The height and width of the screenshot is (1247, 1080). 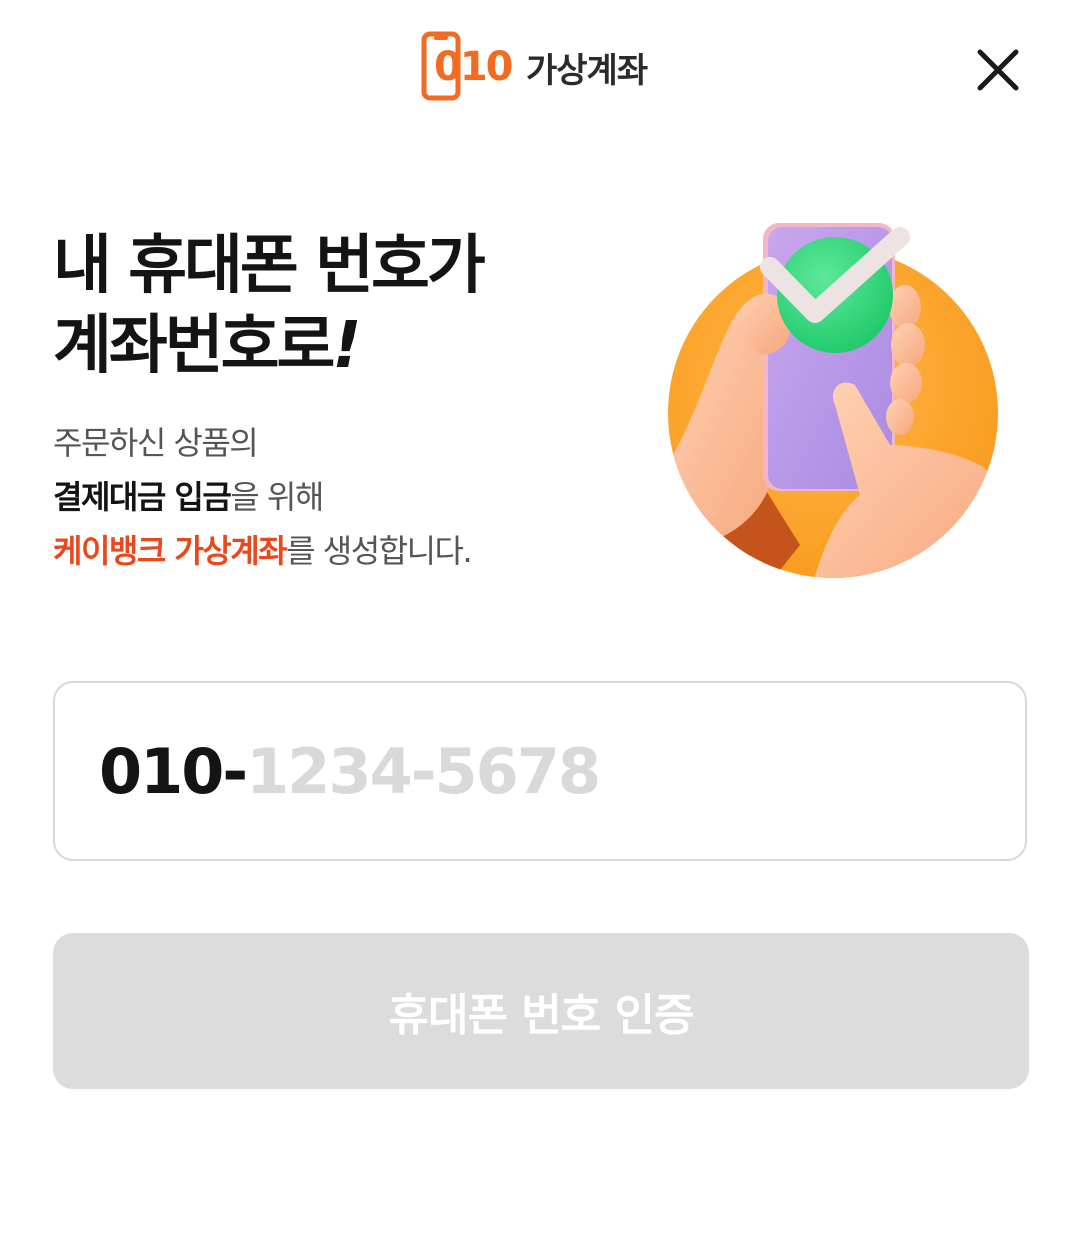 What do you see at coordinates (156, 443) in the screenshot?
I see `desc-line1: 주문하신 상품의` at bounding box center [156, 443].